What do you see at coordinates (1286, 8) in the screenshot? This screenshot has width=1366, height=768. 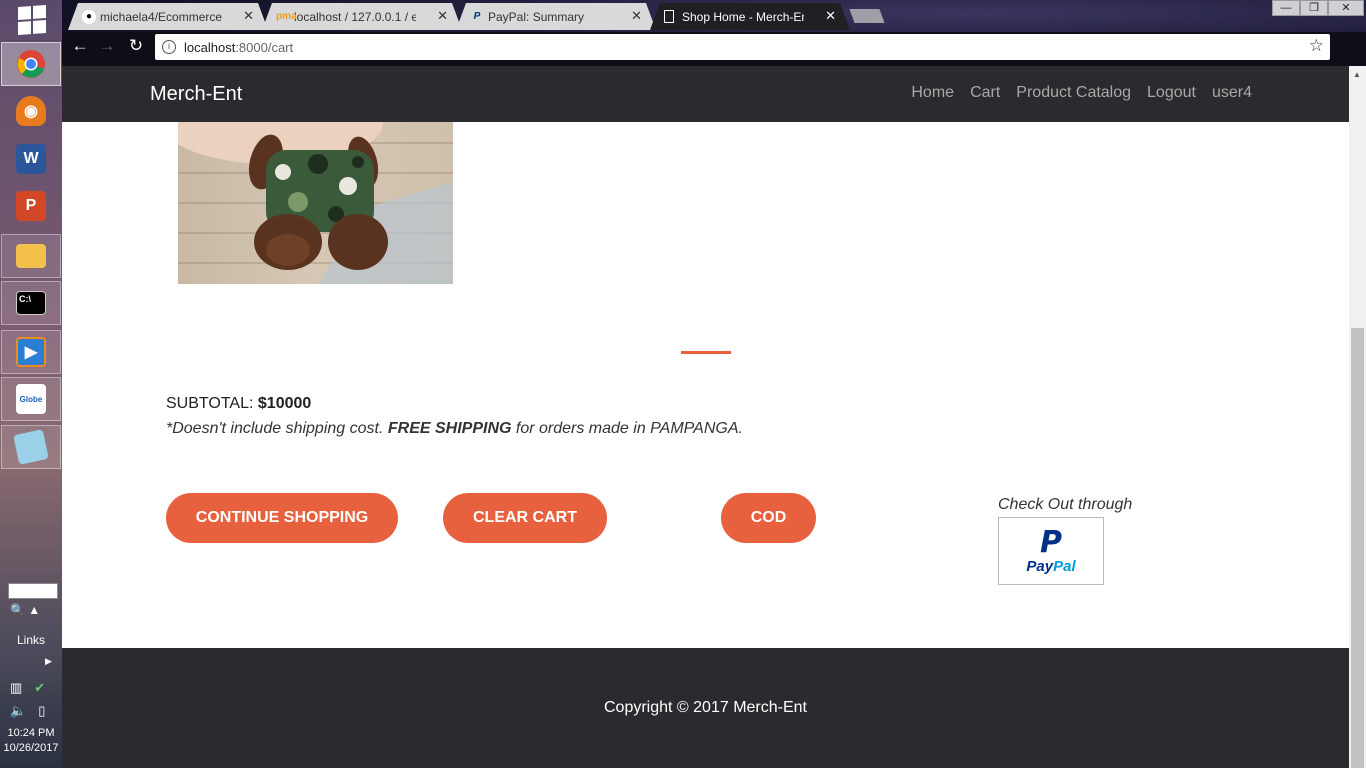 I see `minimize-button: —` at bounding box center [1286, 8].